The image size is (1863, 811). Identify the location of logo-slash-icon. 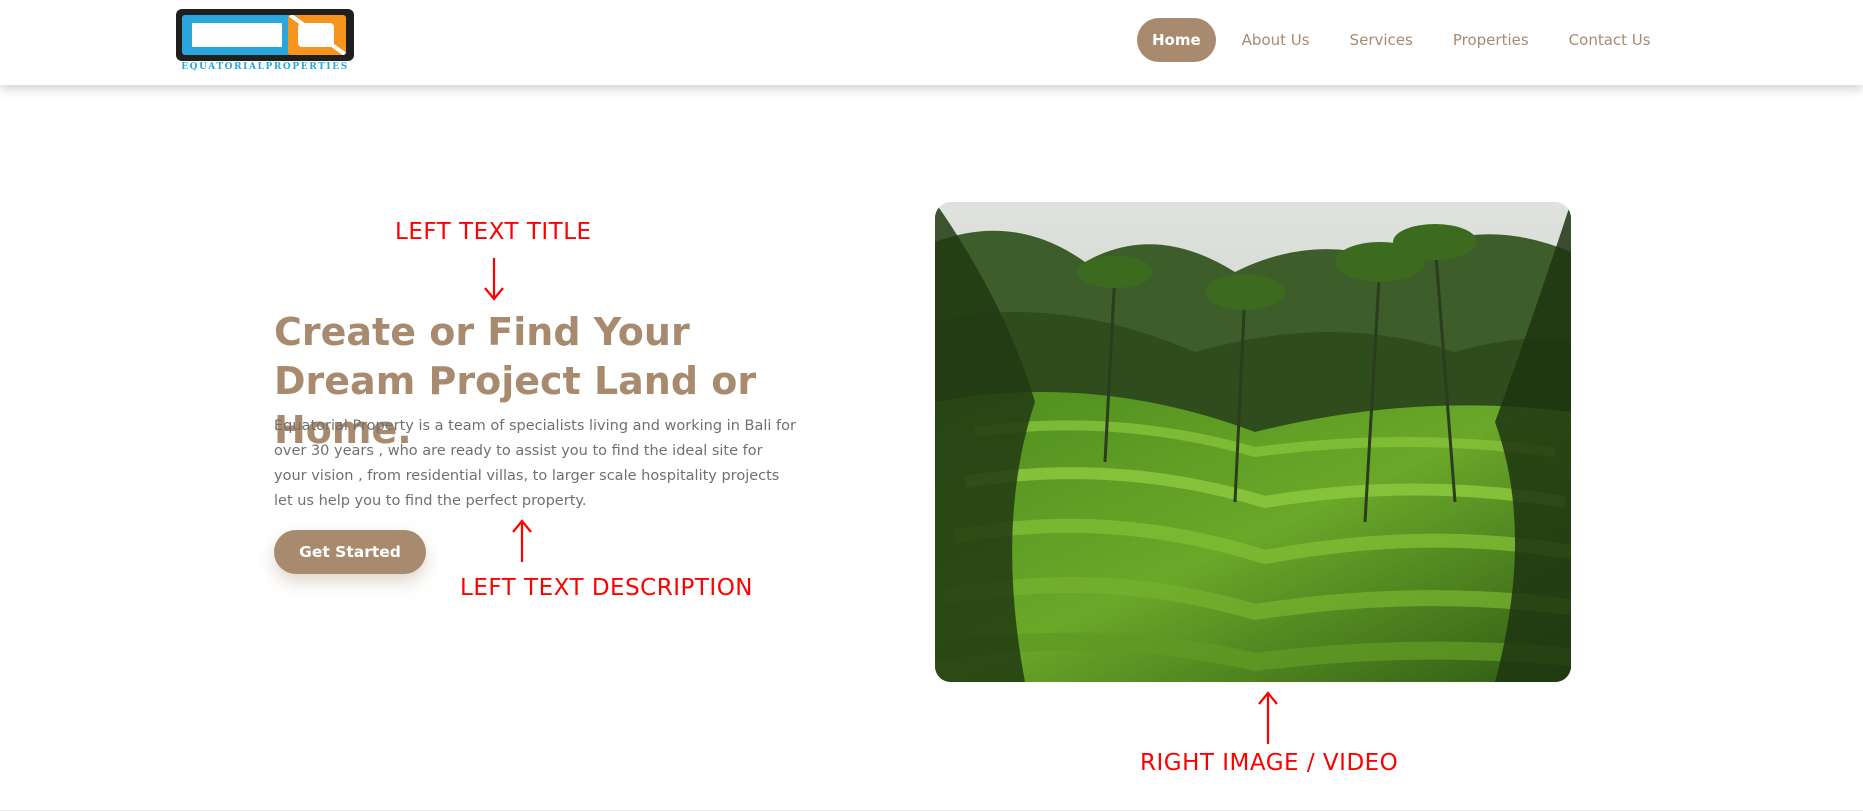
(317, 35).